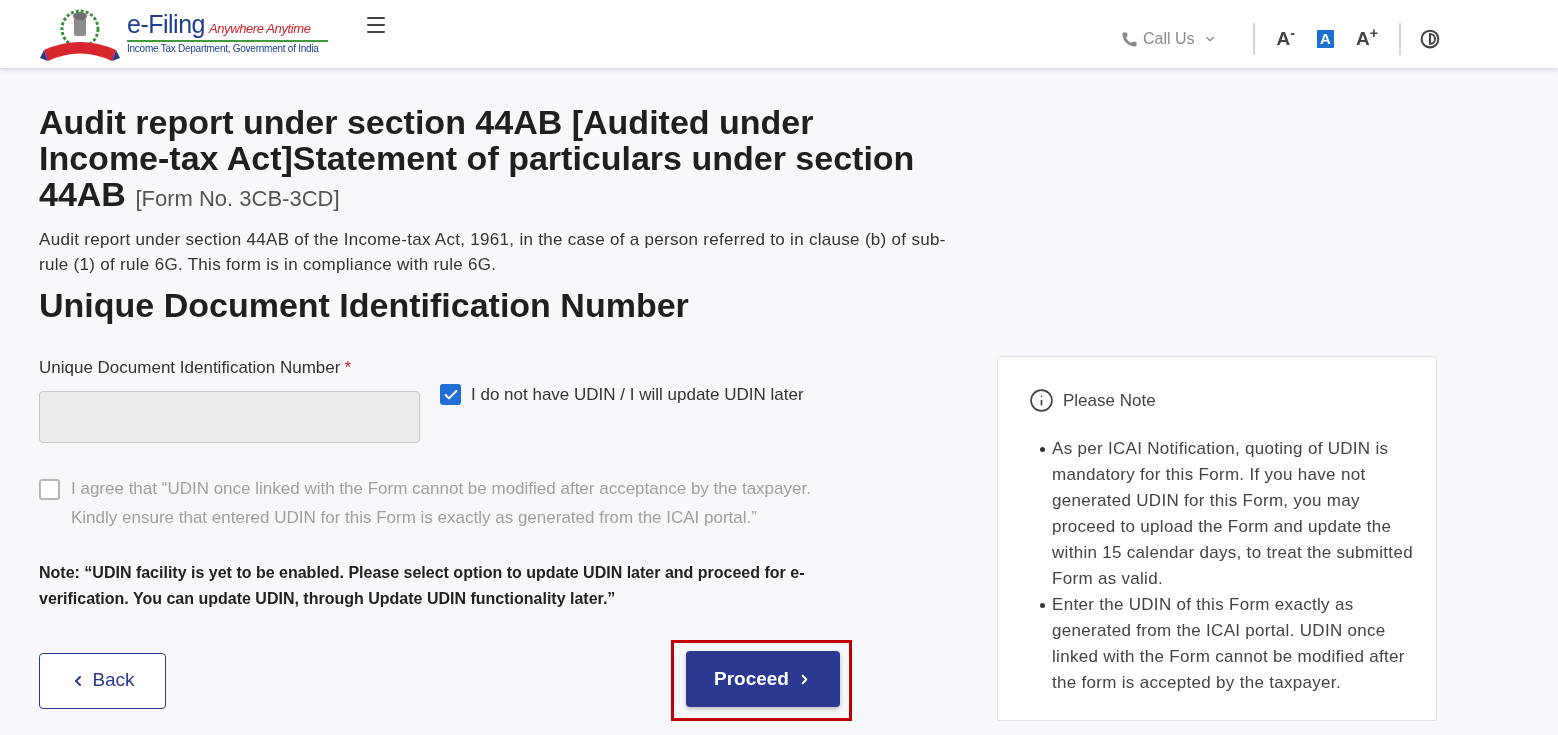 The width and height of the screenshot is (1558, 735). I want to click on checkbox, so click(450, 394).